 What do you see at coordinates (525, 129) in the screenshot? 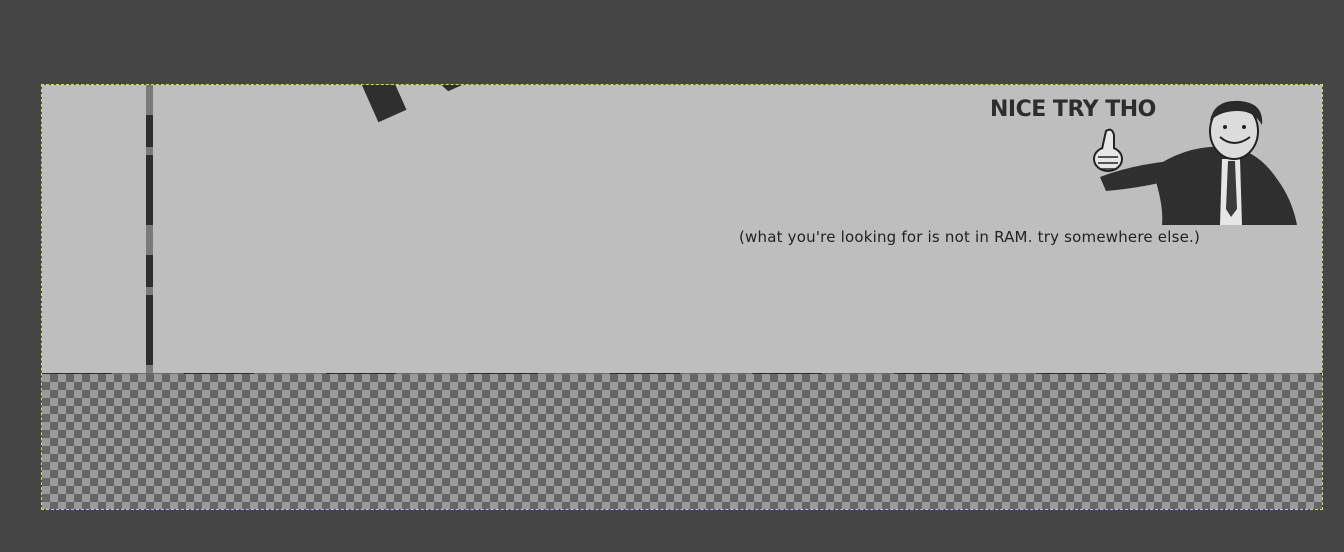
I see `rotated-big-text: NOT` at bounding box center [525, 129].